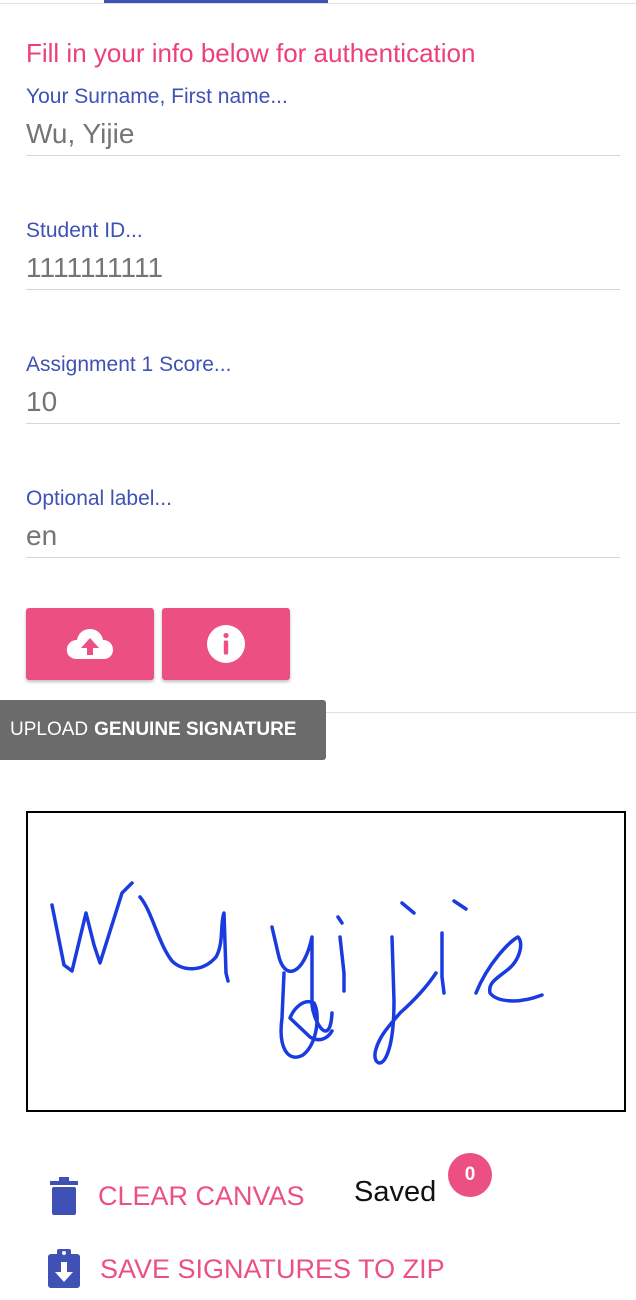 This screenshot has width=636, height=1300. I want to click on saved-label: Saved, so click(395, 1192).